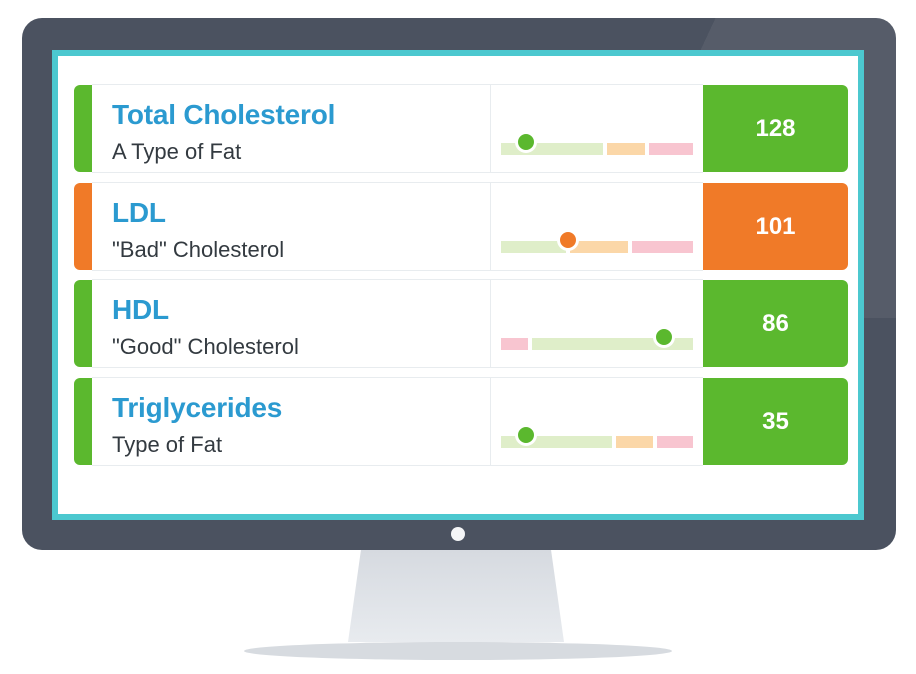 The height and width of the screenshot is (674, 916). Describe the element at coordinates (140, 309) in the screenshot. I see `result-title: HDL` at that location.